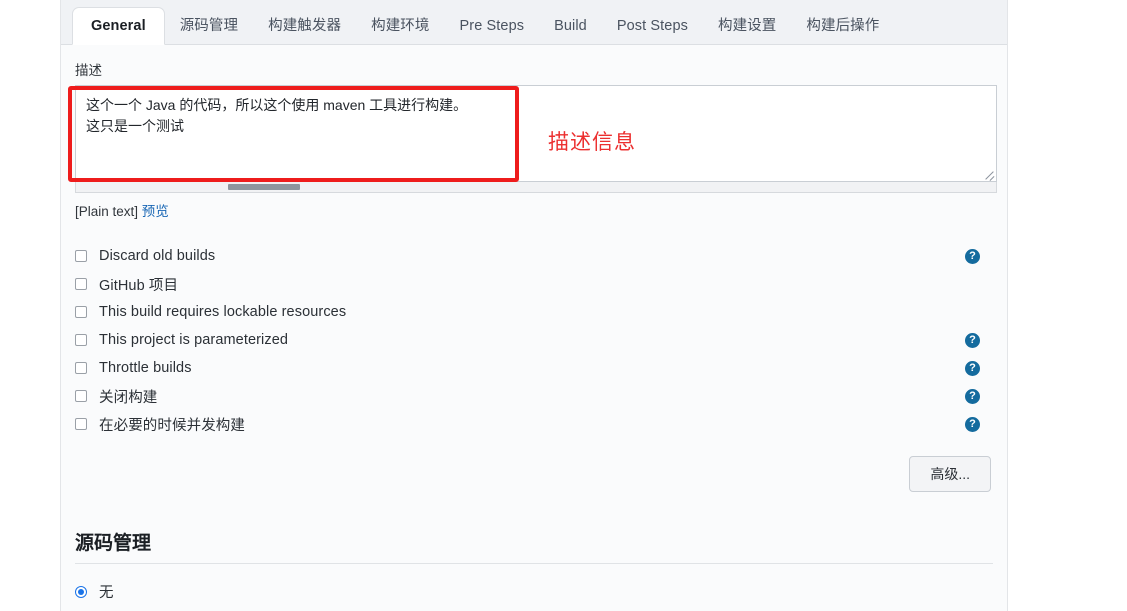 This screenshot has width=1127, height=611. Describe the element at coordinates (81, 312) in the screenshot. I see `checkbox-lockable-resources` at that location.